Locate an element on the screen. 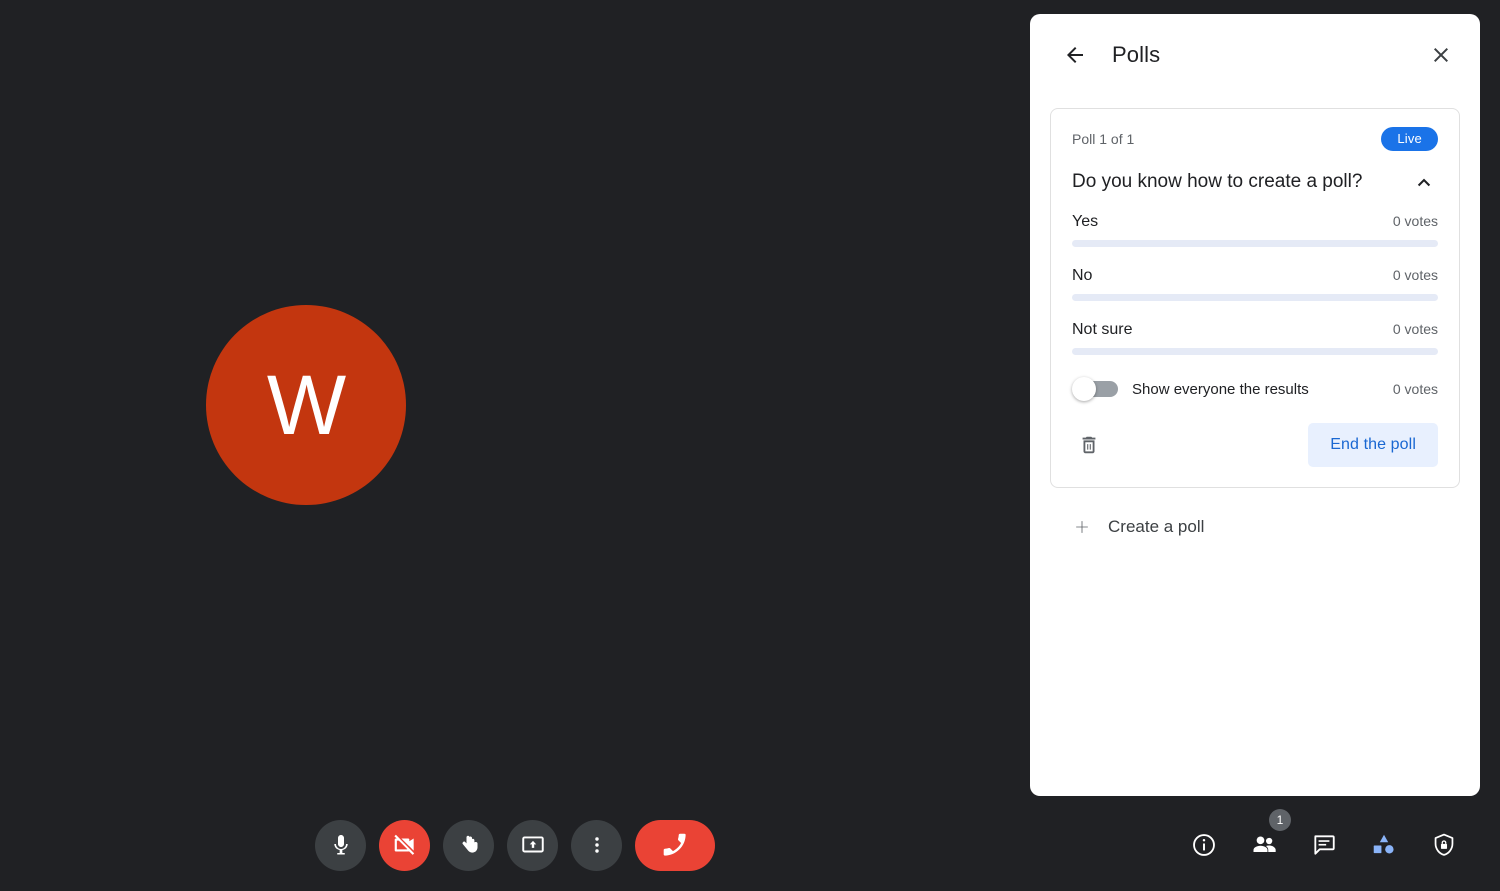 This screenshot has height=891, width=1500. poll-option: Not sure 0 votes is located at coordinates (1255, 338).